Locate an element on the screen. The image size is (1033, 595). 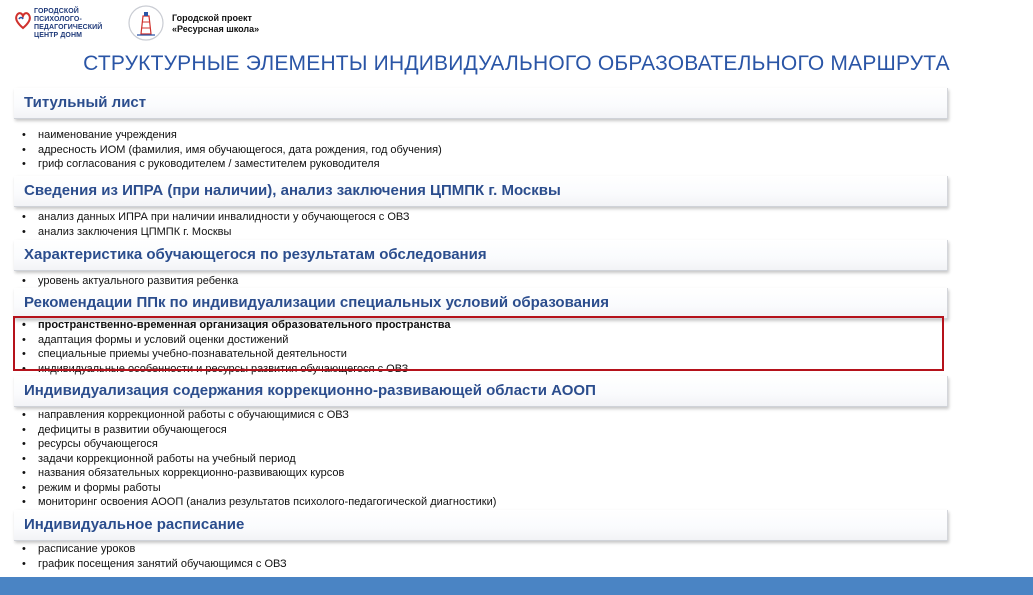
list-item: расписание уроков is located at coordinates (154, 549).